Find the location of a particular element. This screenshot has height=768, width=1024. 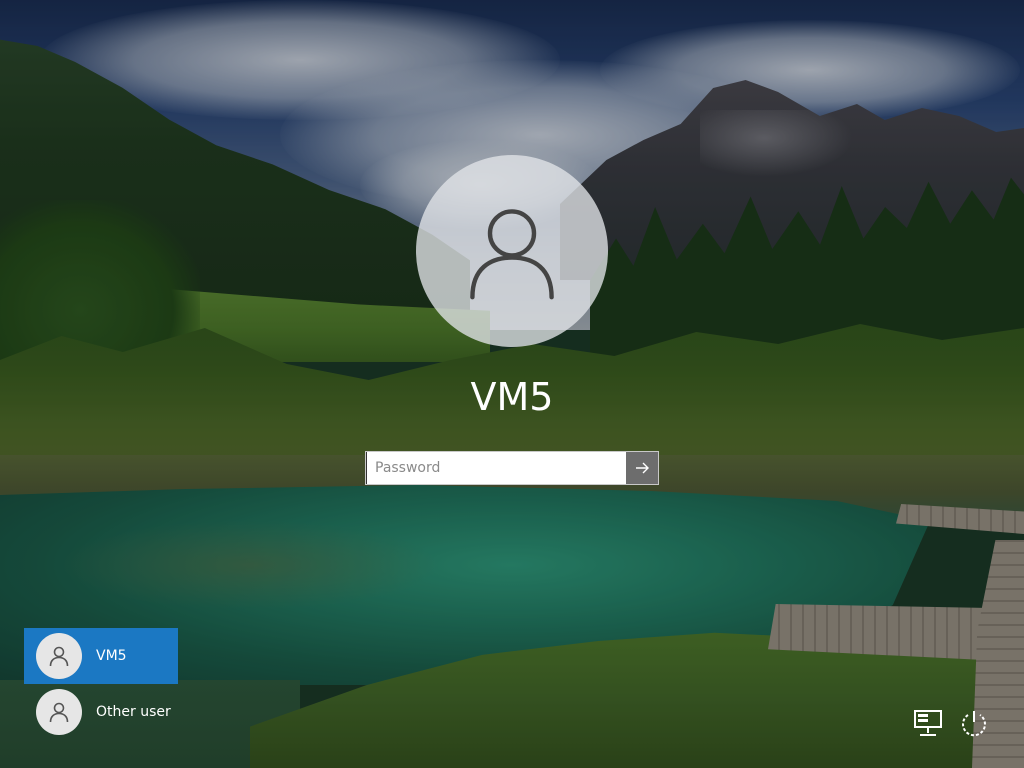

arrow-right-icon is located at coordinates (642, 468).